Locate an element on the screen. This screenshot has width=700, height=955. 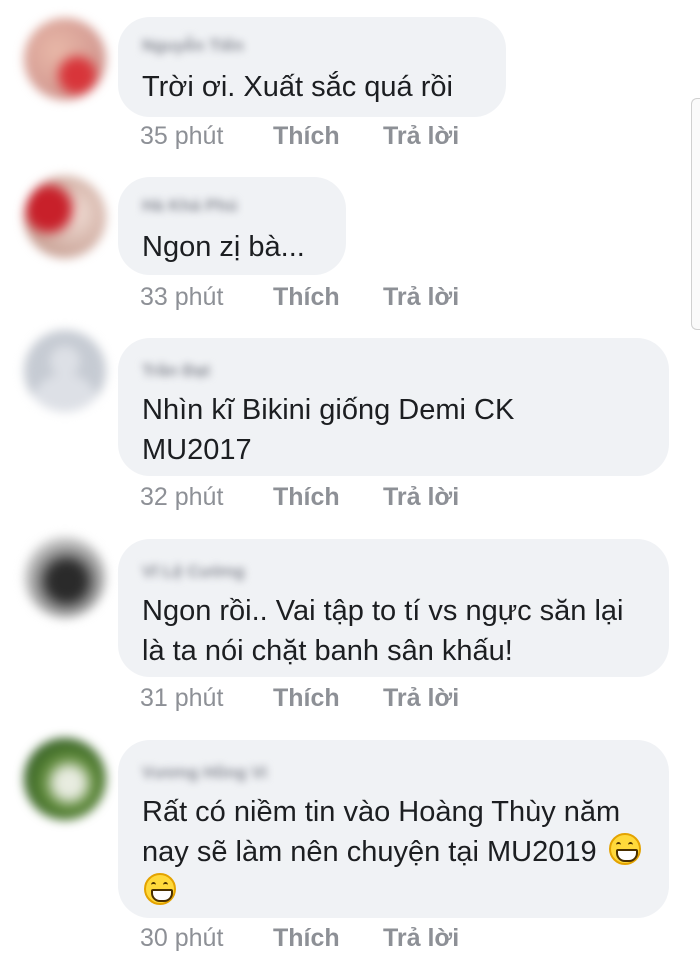
author-name: Nguyễn Tiến is located at coordinates (311, 46).